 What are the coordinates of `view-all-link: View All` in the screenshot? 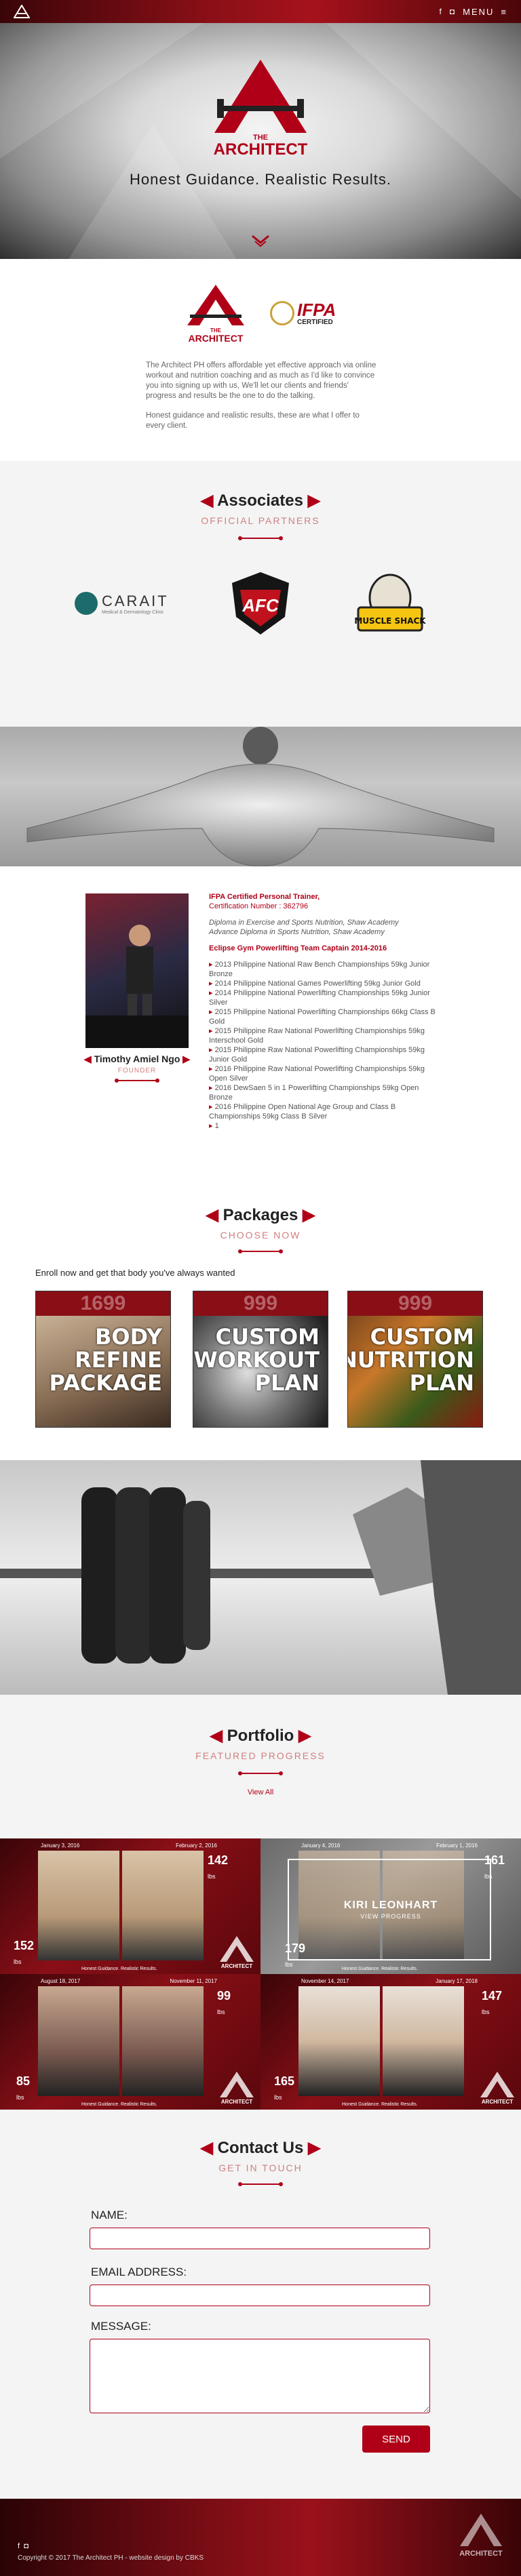 It's located at (260, 1792).